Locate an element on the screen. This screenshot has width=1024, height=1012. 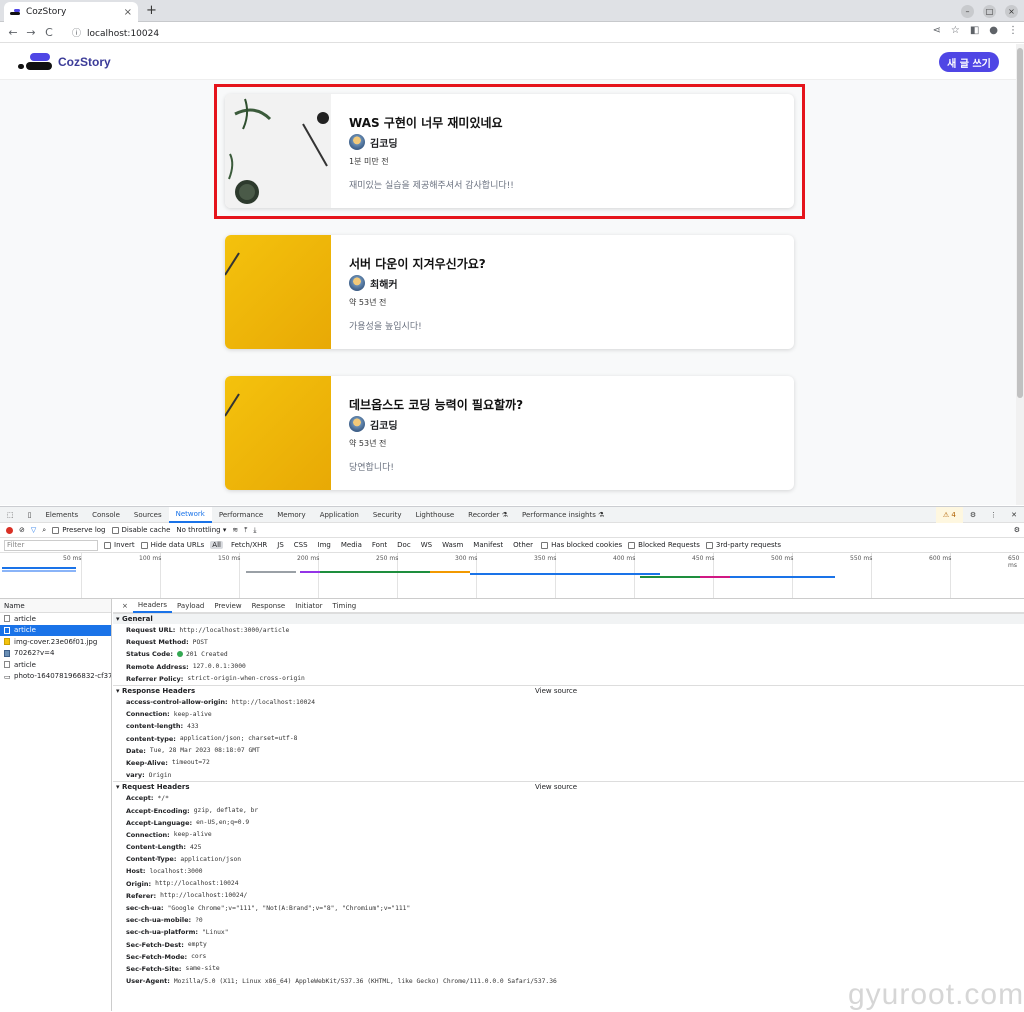
tab-initiator: Initiator is located at coordinates (308, 606).